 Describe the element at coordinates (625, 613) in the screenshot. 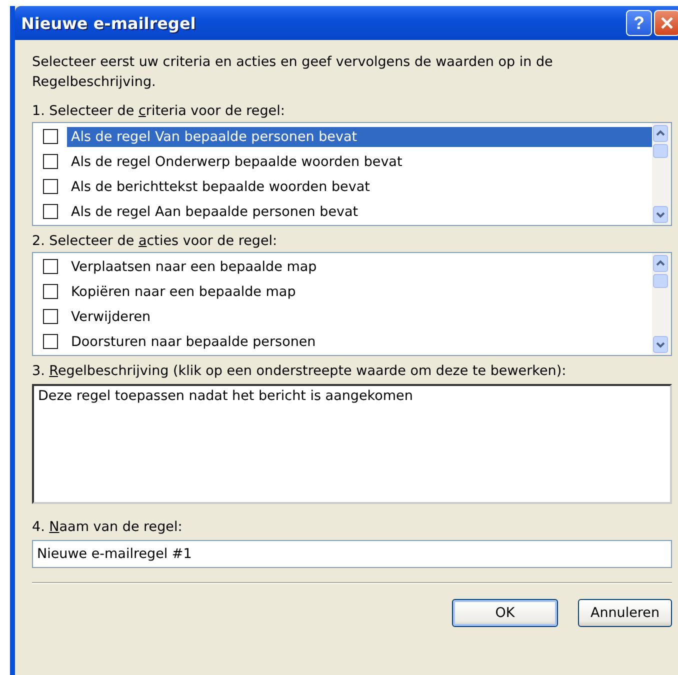

I see `cancel-button: Annuleren` at that location.